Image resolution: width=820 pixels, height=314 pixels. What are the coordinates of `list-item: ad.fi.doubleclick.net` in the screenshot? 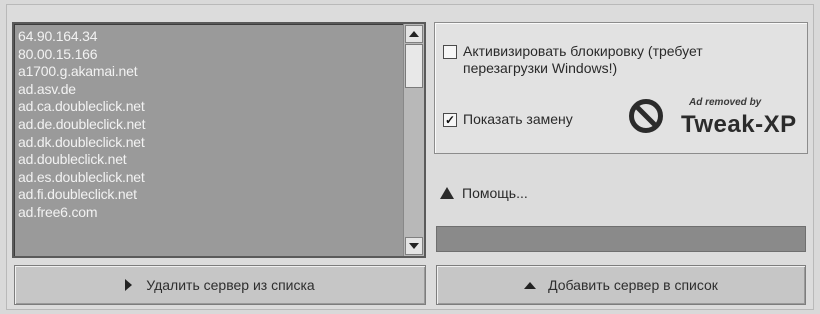 It's located at (210, 195).